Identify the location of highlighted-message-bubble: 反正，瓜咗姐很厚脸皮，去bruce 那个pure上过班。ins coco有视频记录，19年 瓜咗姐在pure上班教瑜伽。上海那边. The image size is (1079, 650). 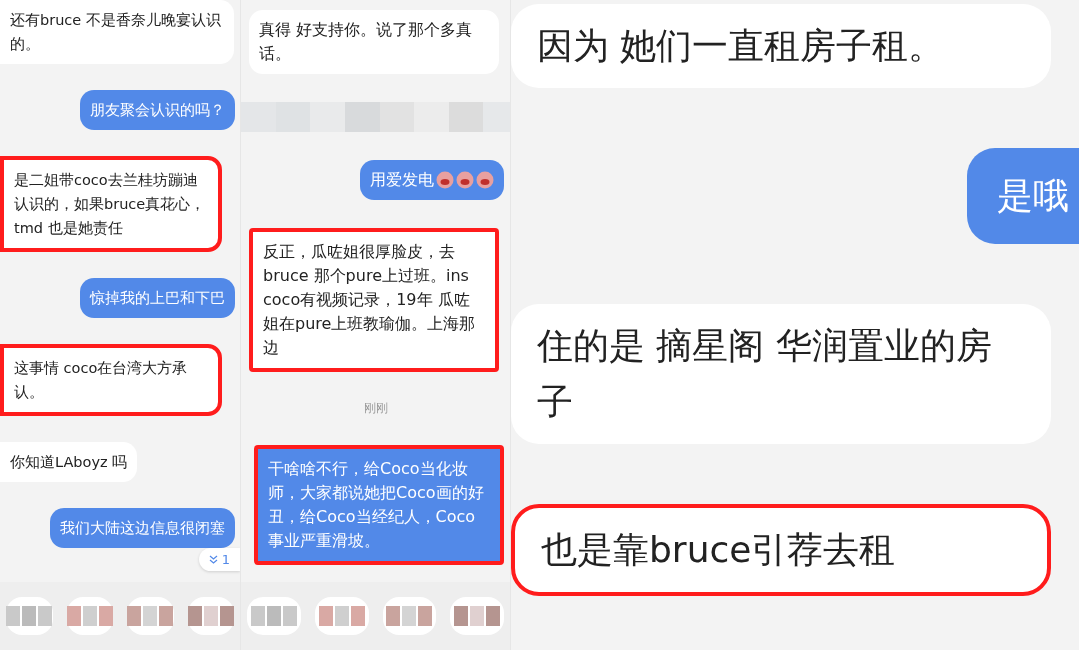
(374, 300).